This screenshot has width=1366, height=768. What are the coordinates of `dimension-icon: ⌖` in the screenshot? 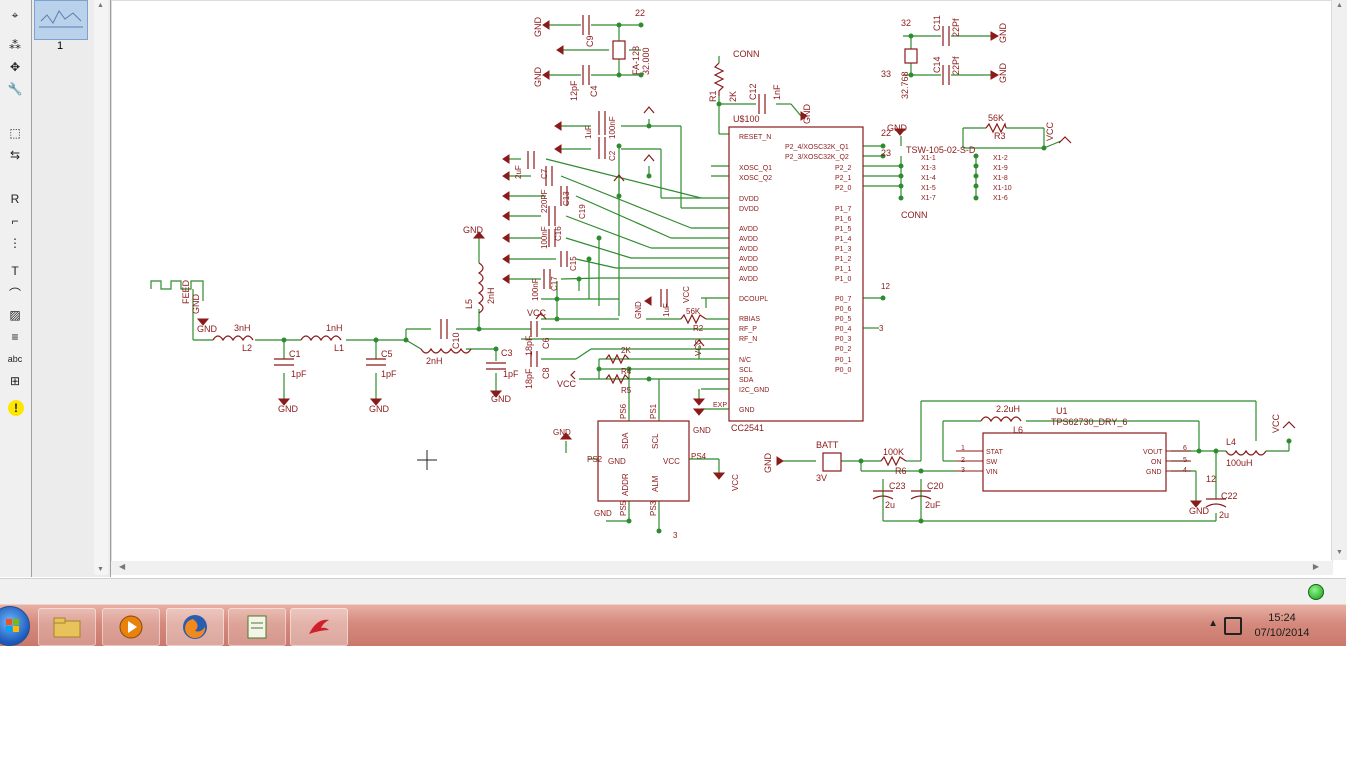 It's located at (15, 15).